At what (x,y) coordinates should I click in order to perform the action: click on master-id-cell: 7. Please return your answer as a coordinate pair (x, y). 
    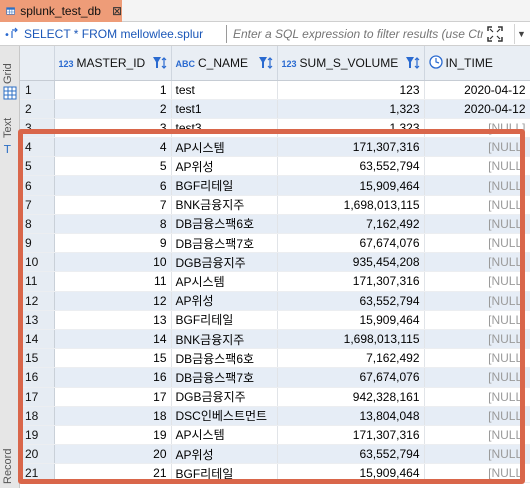
    Looking at the image, I should click on (113, 205).